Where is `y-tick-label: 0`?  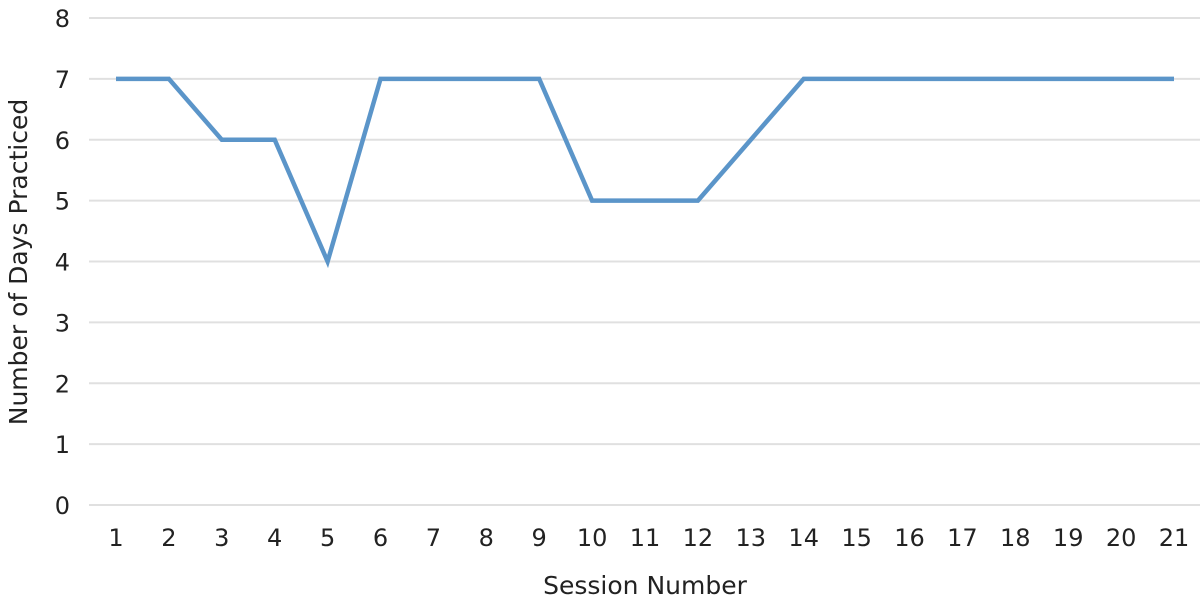 y-tick-label: 0 is located at coordinates (62, 506).